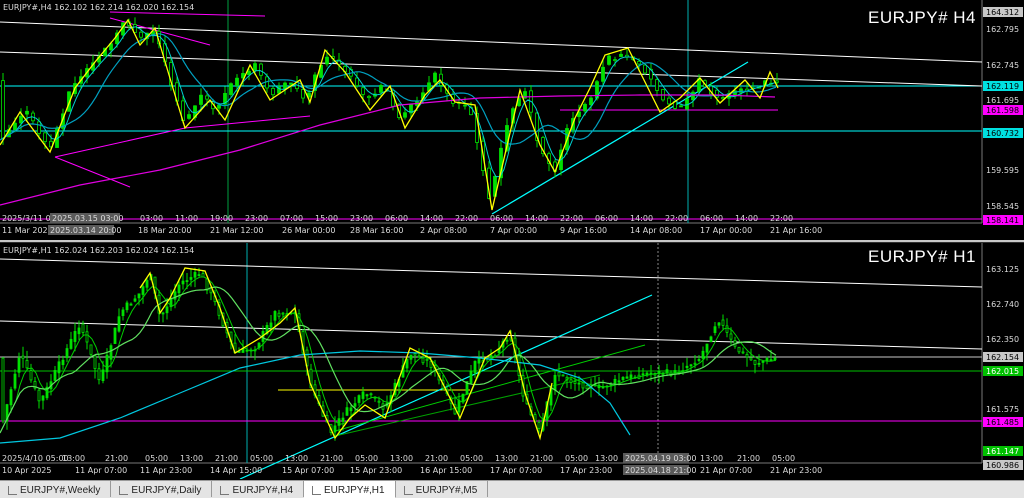 The image size is (1024, 498). Describe the element at coordinates (1002, 357) in the screenshot. I see `price-tick-label: 162.154` at that location.